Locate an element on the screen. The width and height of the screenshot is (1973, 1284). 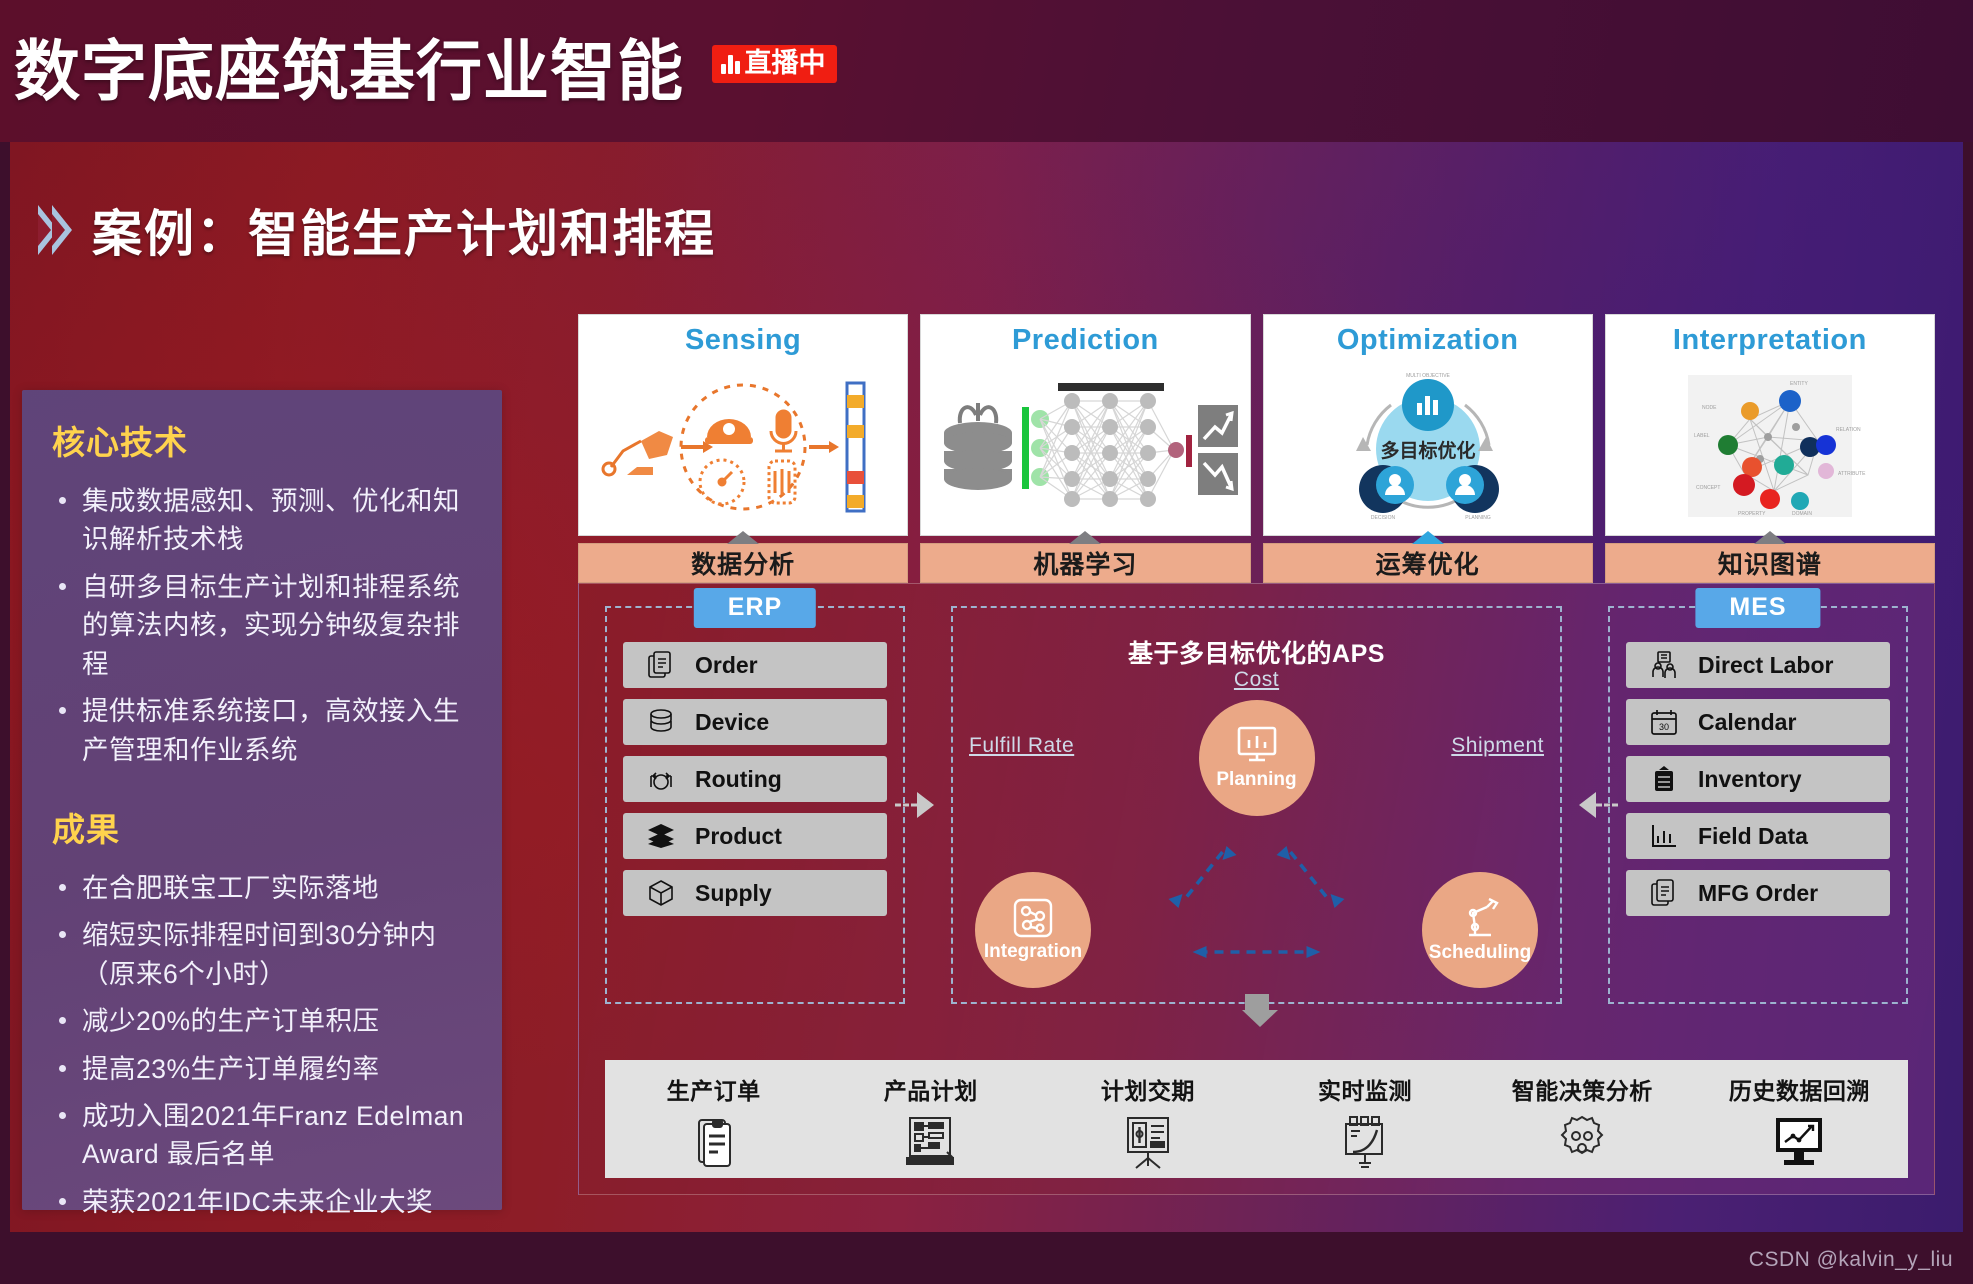
list-item: 自研多目标生产计划和排程系统的算法内核，实现分钟级复杂排程 is located at coordinates (262, 625).